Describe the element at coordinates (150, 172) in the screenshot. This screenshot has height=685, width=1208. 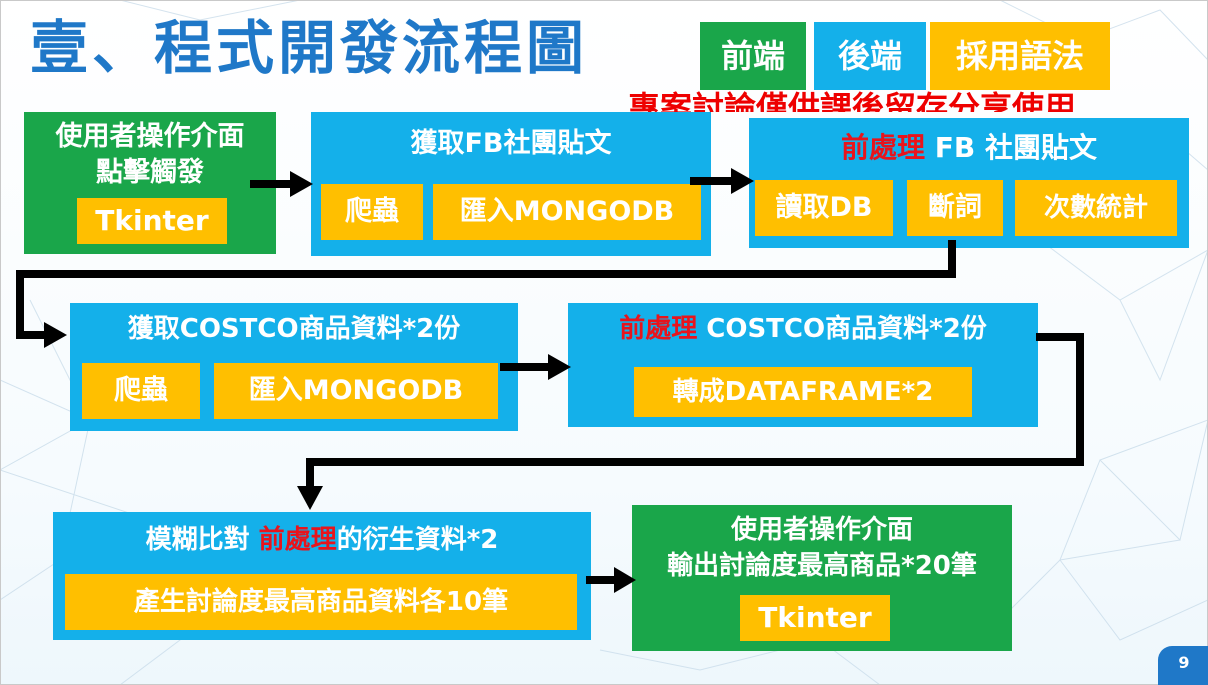
I see `ui-trigger-action: 點擊觸發` at that location.